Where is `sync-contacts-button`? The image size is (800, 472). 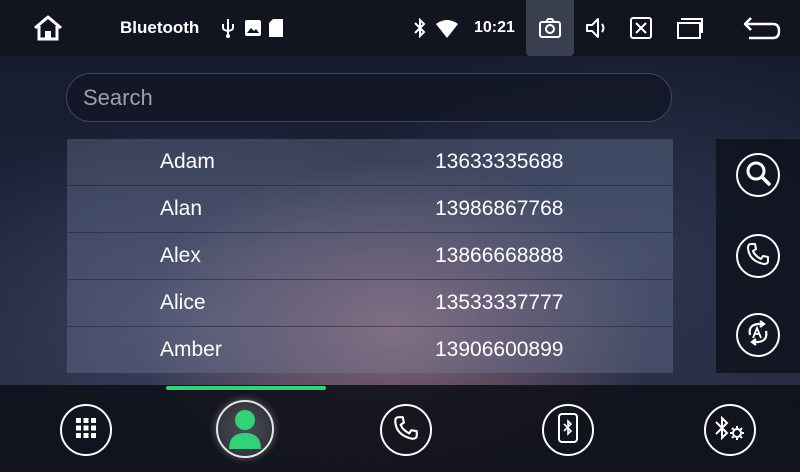
sync-contacts-button is located at coordinates (758, 335).